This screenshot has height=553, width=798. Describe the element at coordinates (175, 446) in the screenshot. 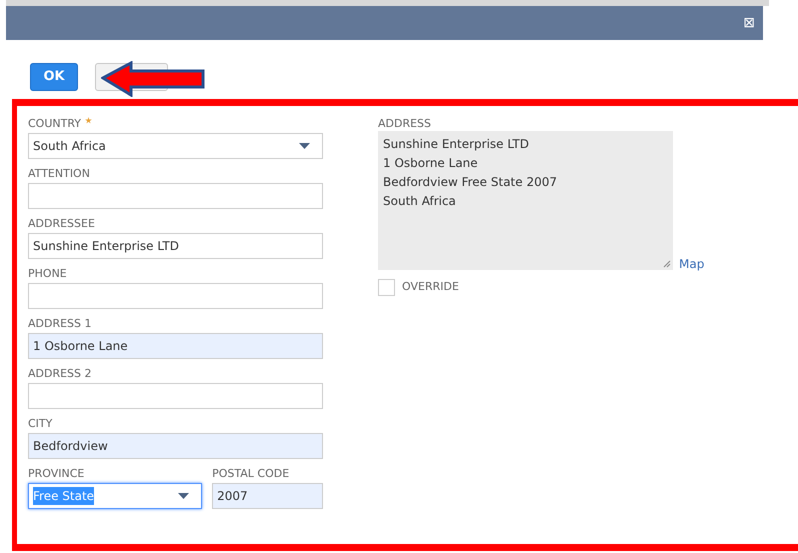

I see `input-field: Bedfordview` at that location.